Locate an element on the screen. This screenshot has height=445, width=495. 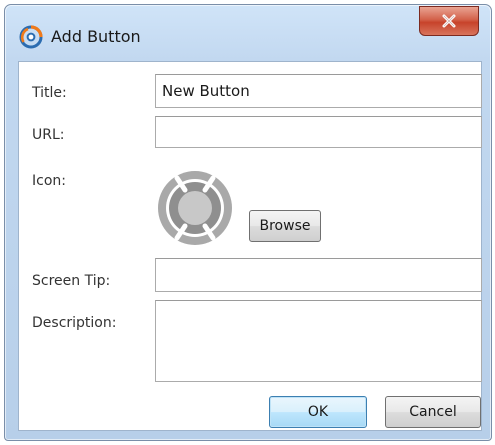
url-label: URL: is located at coordinates (48, 135).